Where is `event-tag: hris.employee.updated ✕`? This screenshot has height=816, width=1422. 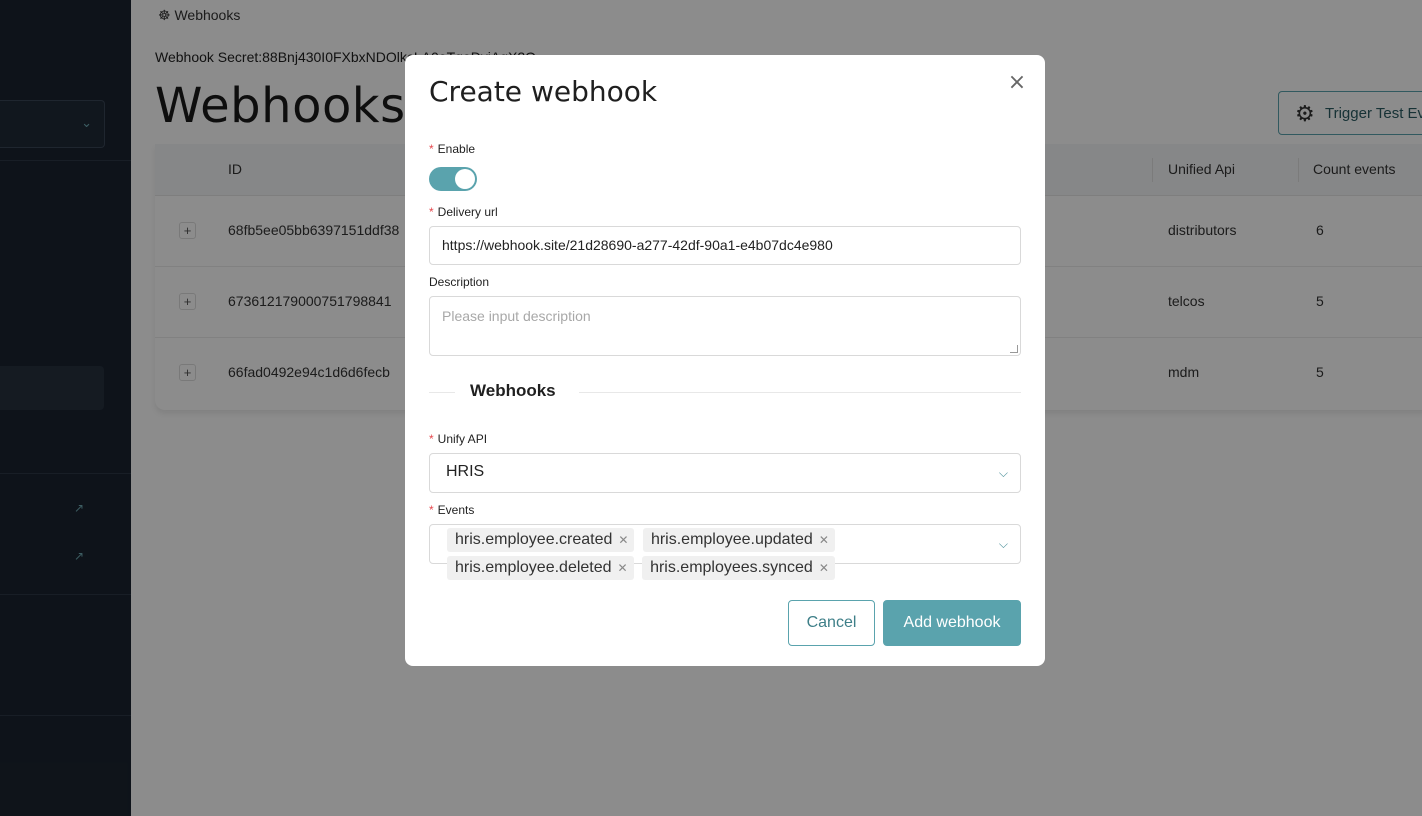 event-tag: hris.employee.updated ✕ is located at coordinates (738, 540).